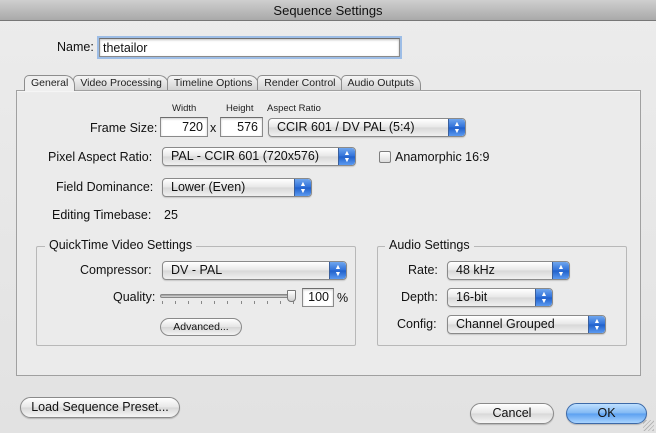 This screenshot has width=656, height=433. What do you see at coordinates (213, 128) in the screenshot?
I see `times-sign: x` at bounding box center [213, 128].